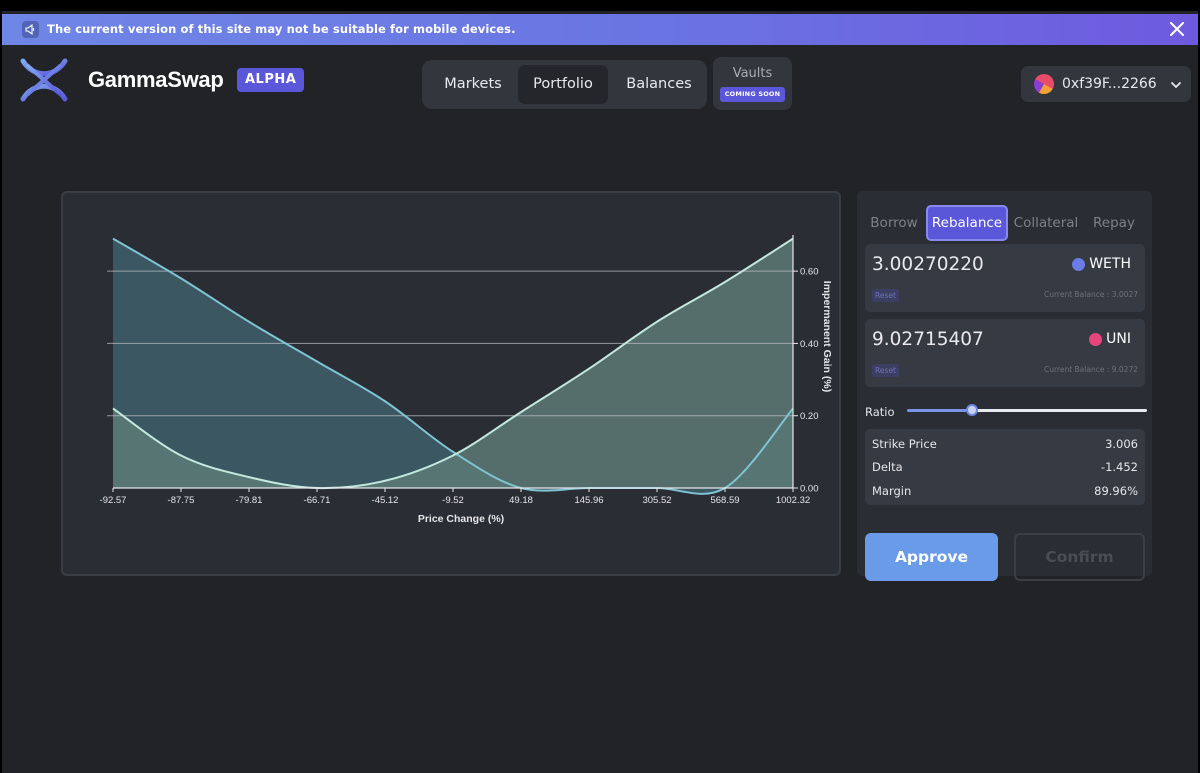  I want to click on nav-vaults: Vaults COMING SOON, so click(752, 83).